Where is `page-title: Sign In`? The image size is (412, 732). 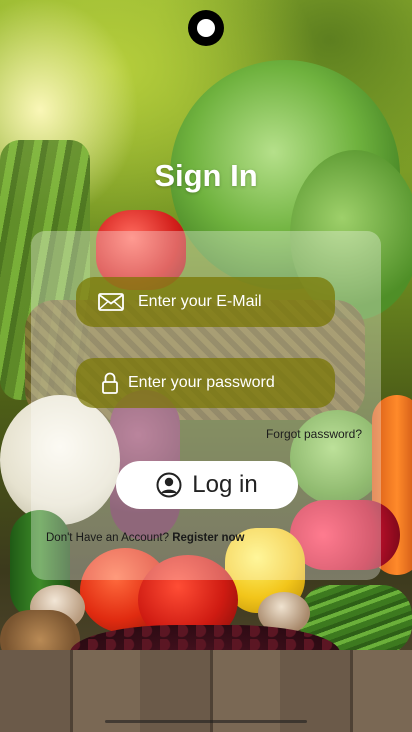
page-title: Sign In is located at coordinates (206, 175).